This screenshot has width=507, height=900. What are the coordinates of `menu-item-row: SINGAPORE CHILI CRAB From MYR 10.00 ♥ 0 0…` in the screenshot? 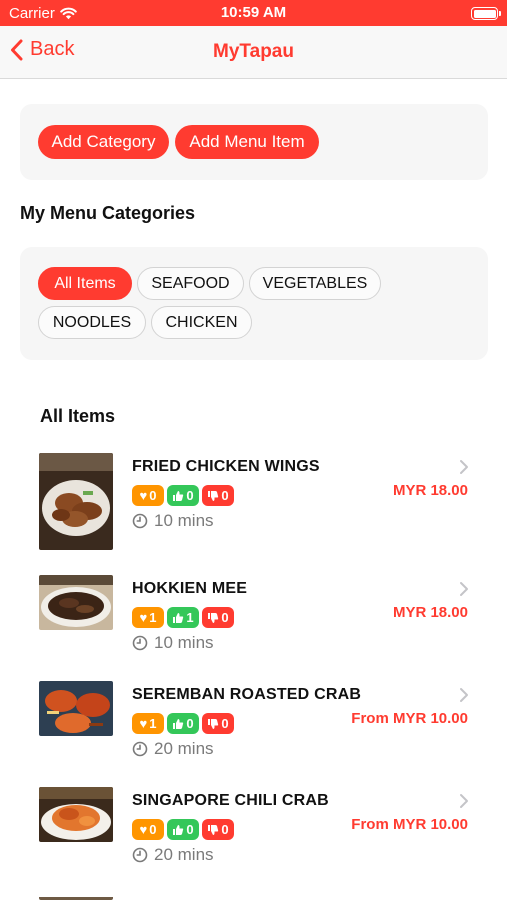 It's located at (253, 826).